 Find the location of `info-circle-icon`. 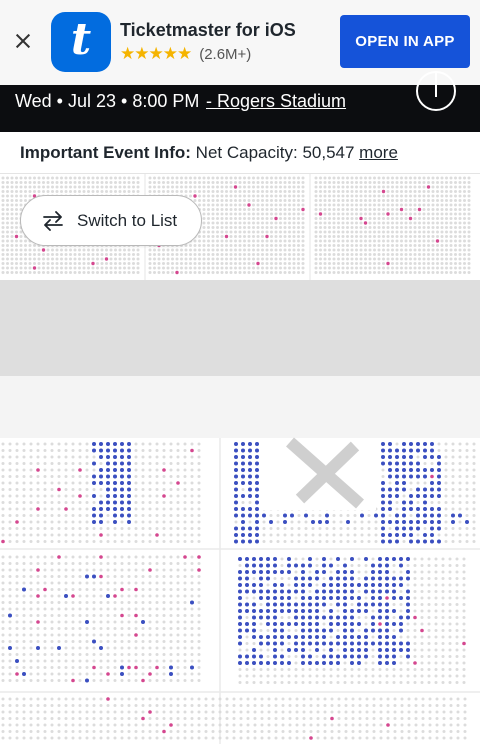

info-circle-icon is located at coordinates (436, 91).